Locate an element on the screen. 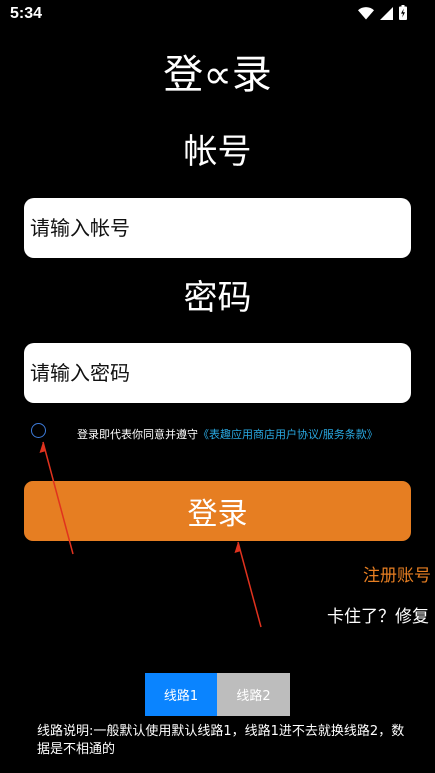 The image size is (435, 773). line-tabs: 线路1 线路2 is located at coordinates (217, 694).